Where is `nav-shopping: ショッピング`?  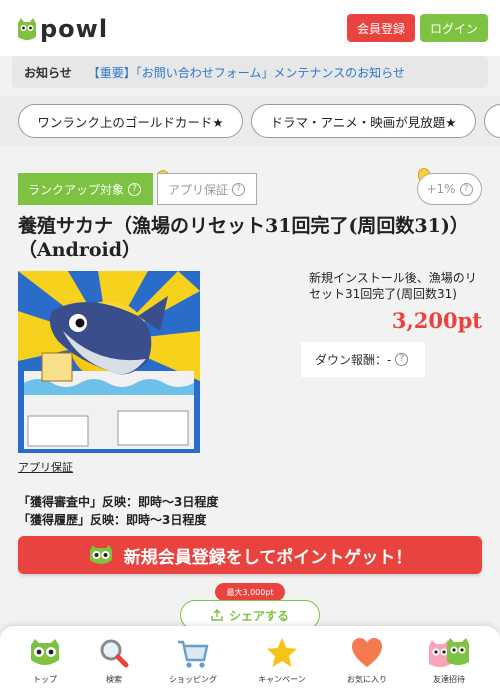
nav-shopping: ショッピング is located at coordinates (193, 666).